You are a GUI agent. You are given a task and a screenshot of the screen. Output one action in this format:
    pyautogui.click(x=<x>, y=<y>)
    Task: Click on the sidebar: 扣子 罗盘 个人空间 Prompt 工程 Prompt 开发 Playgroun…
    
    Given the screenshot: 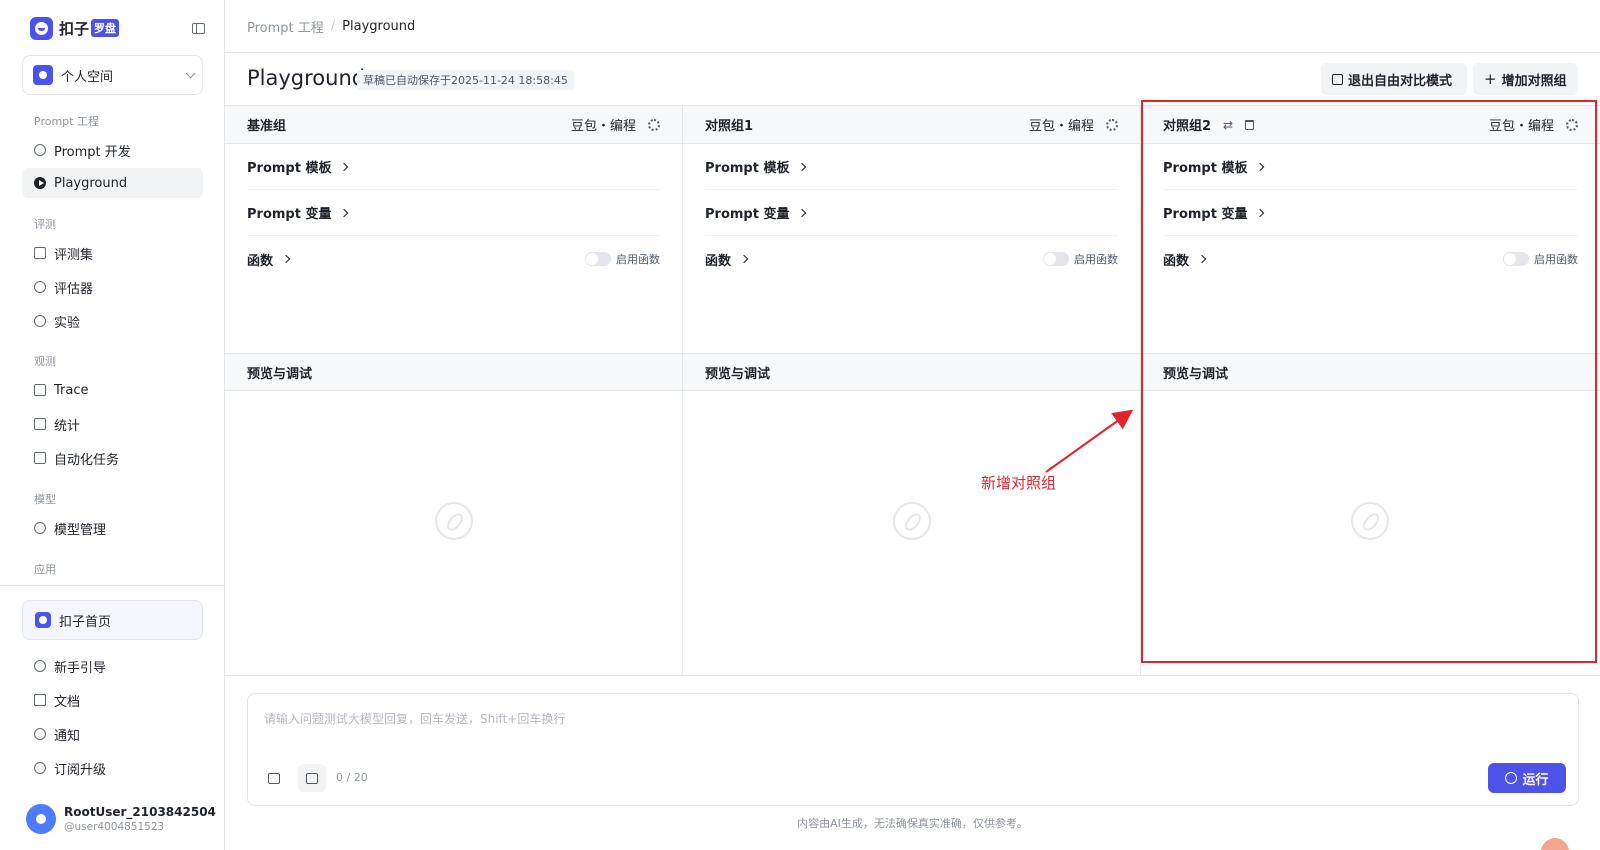 What is the action you would take?
    pyautogui.click(x=112, y=425)
    